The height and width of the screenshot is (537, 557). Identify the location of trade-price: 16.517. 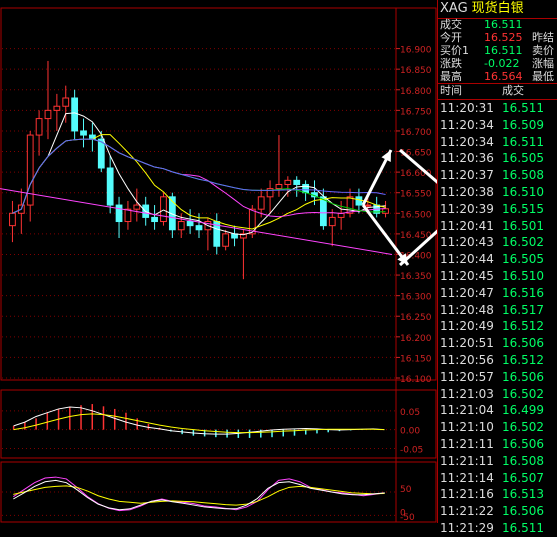
(523, 309).